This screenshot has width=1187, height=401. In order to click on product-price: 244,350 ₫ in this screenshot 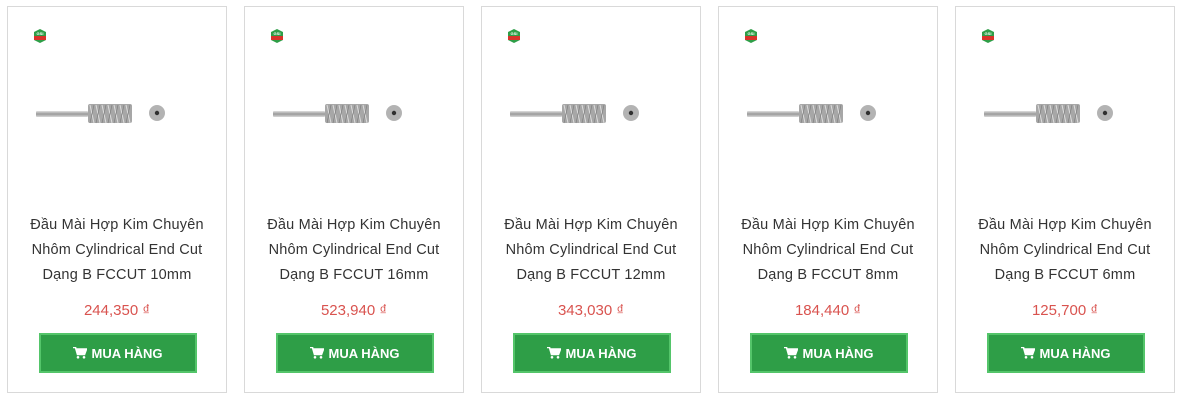, I will do `click(117, 310)`.